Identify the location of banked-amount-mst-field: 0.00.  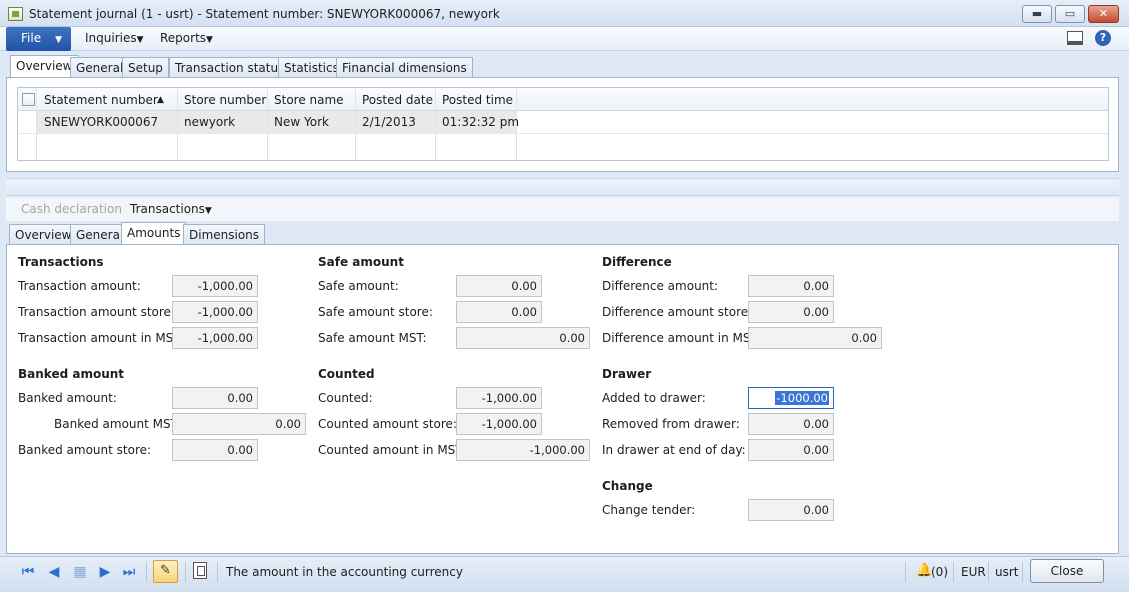
(239, 424).